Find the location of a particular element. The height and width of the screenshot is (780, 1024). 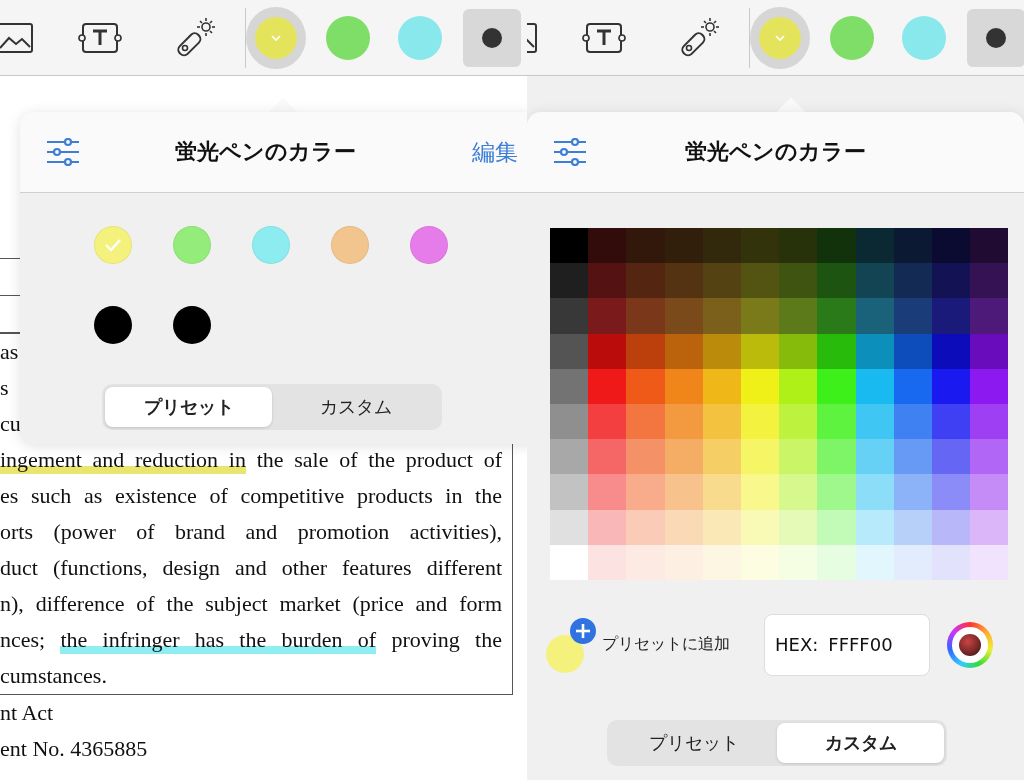

hex-field: HEX: FFFF00 is located at coordinates (847, 644).